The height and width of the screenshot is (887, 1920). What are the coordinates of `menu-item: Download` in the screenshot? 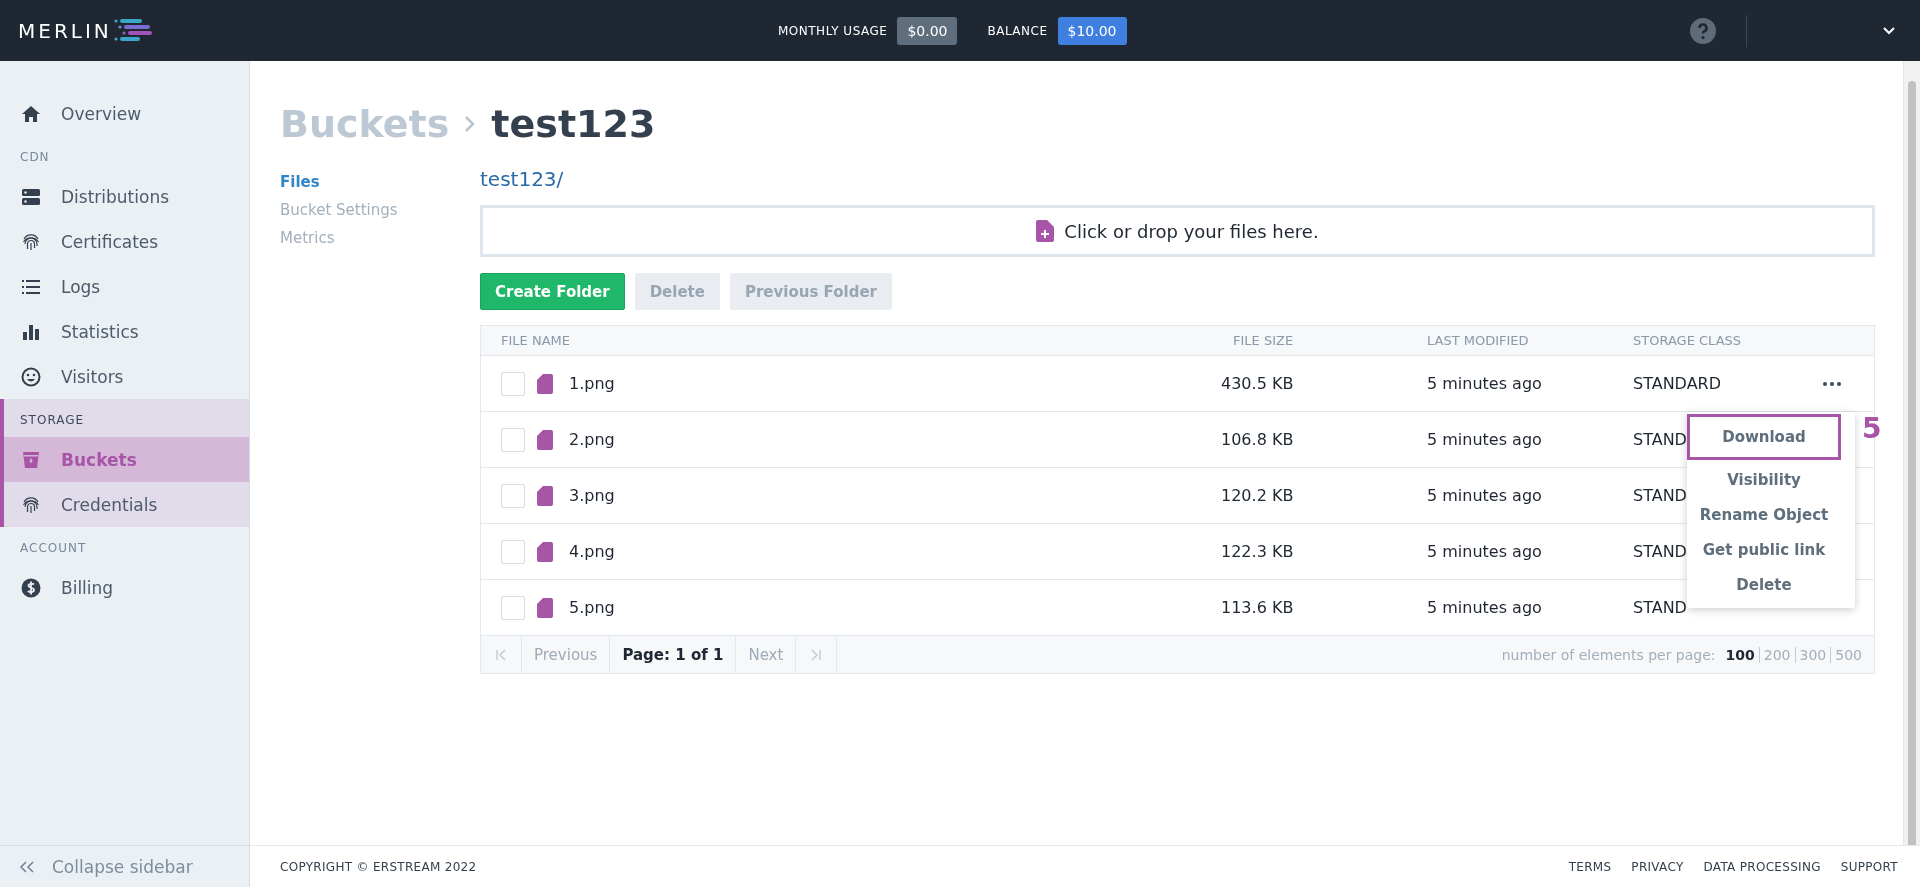 It's located at (1764, 437).